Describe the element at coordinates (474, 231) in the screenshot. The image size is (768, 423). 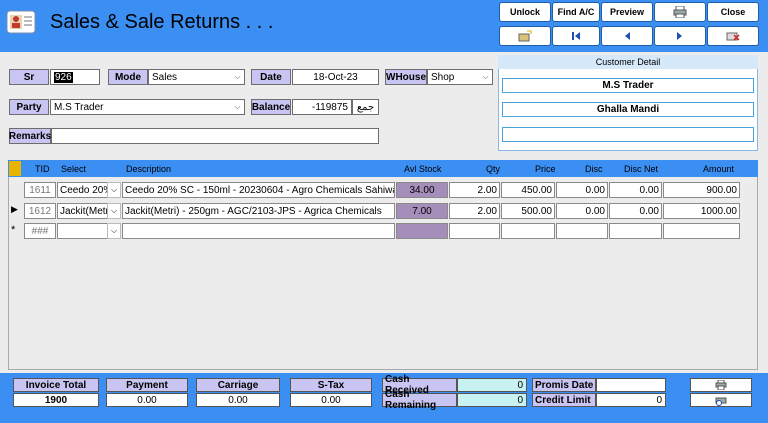
I see `new-row-qty` at that location.